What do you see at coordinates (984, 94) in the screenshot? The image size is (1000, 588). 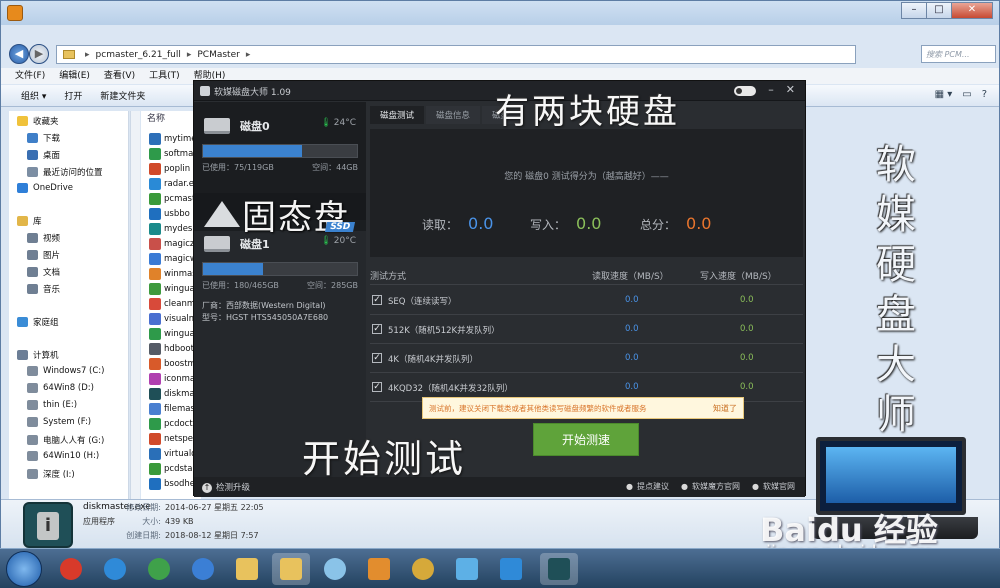 I see `help-icon: ?` at bounding box center [984, 94].